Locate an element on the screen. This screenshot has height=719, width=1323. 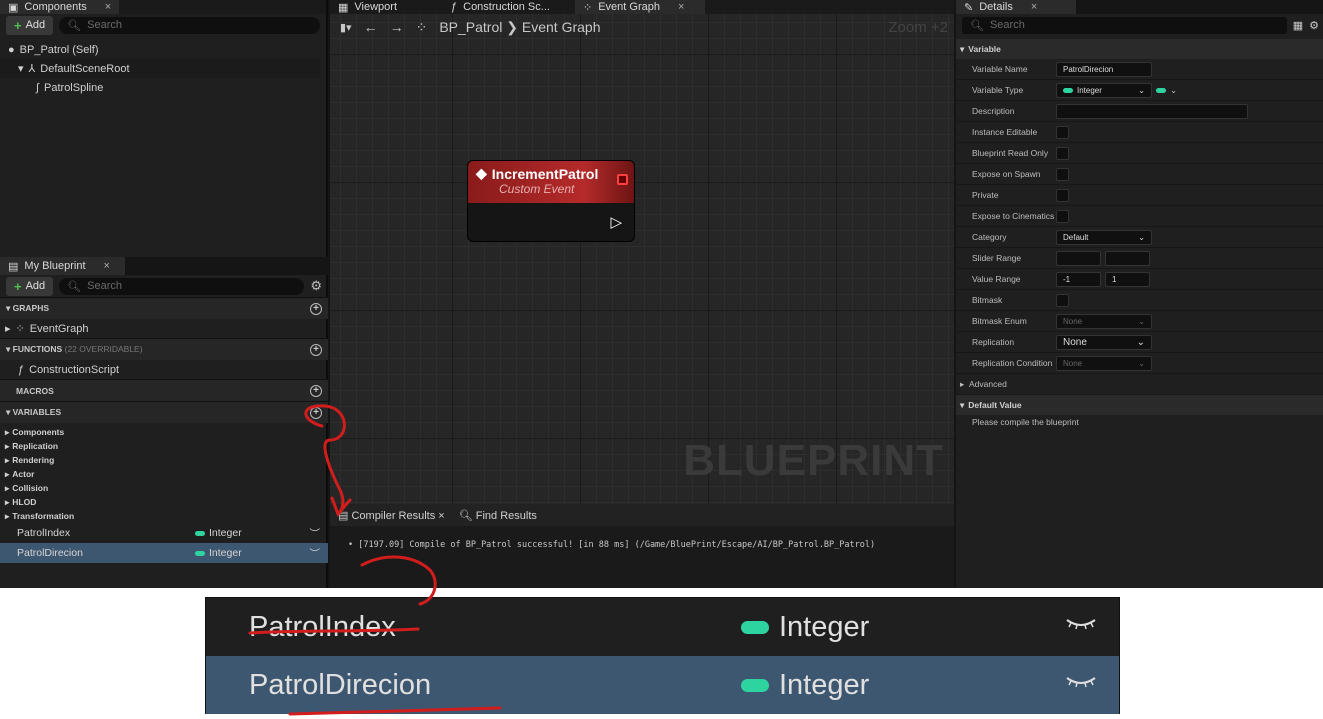
details-tabbar: ✎ Details × is located at coordinates (1139, 7).